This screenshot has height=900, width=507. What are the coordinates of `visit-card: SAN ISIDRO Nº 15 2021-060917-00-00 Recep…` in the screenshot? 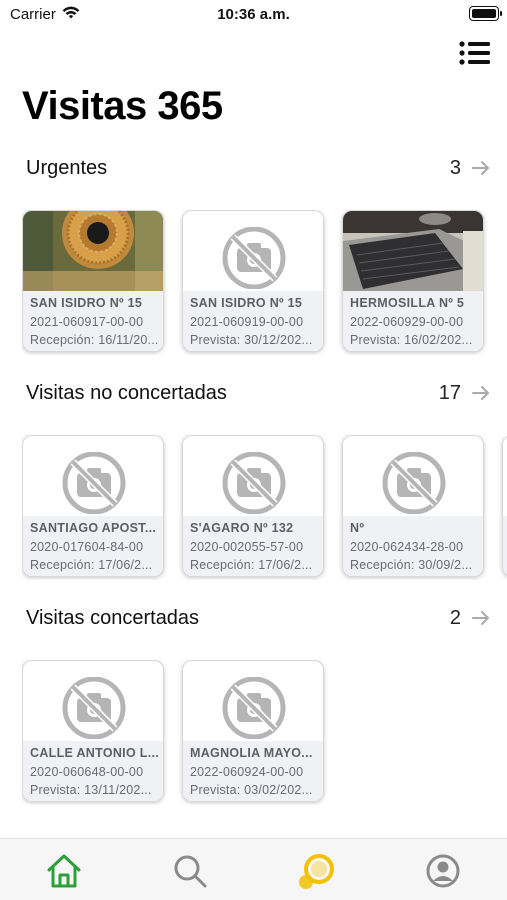 It's located at (93, 281).